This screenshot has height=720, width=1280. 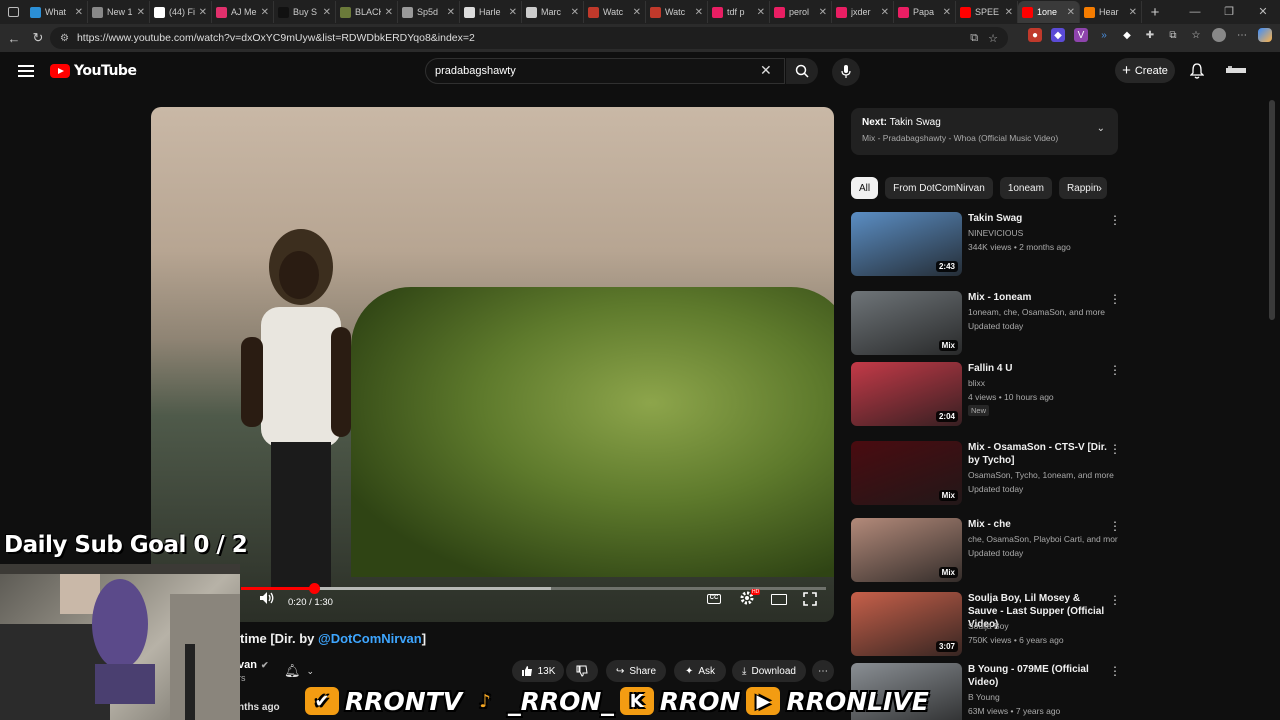 I want to click on browser-tab: Harle ✕, so click(x=491, y=12).